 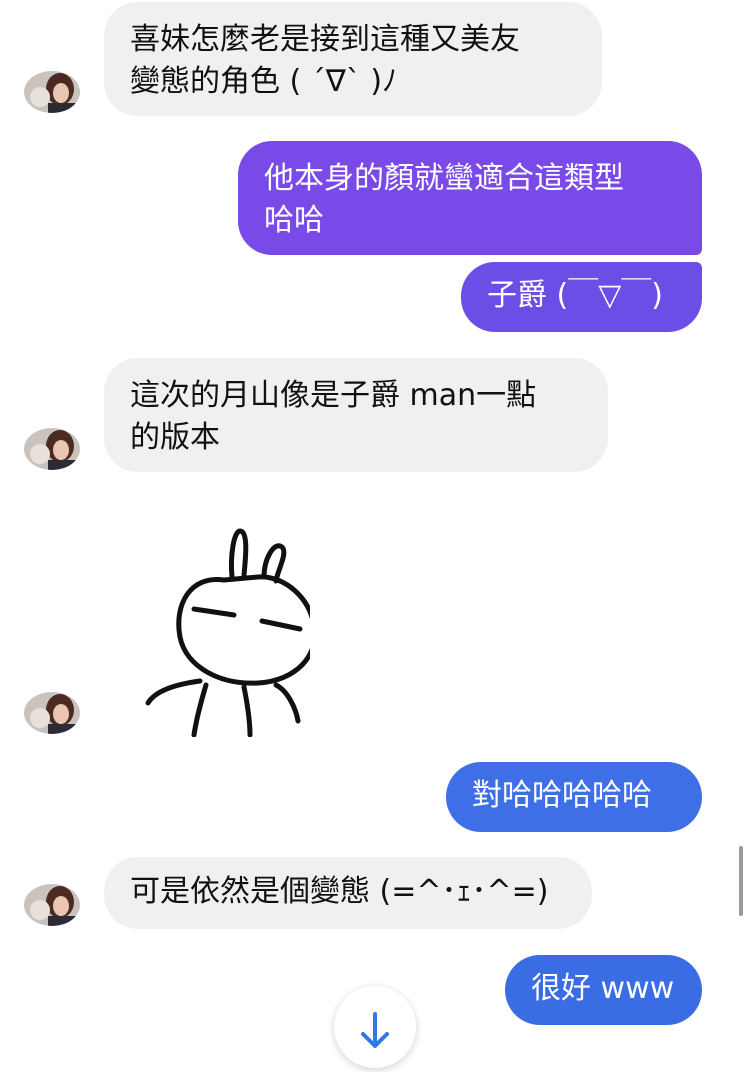 I want to click on arrow-down-icon, so click(x=375, y=1030).